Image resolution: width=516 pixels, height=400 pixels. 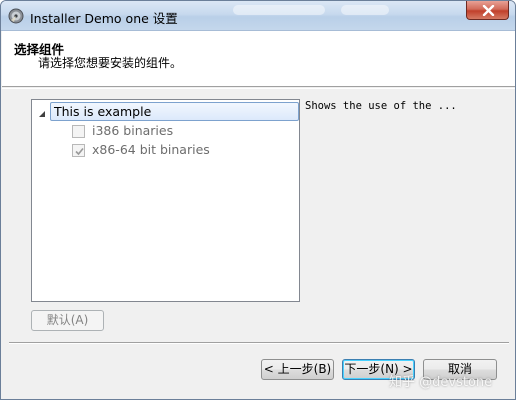 What do you see at coordinates (258, 59) in the screenshot?
I see `page-header: 选择组件 请选择您想要安装的组件。` at bounding box center [258, 59].